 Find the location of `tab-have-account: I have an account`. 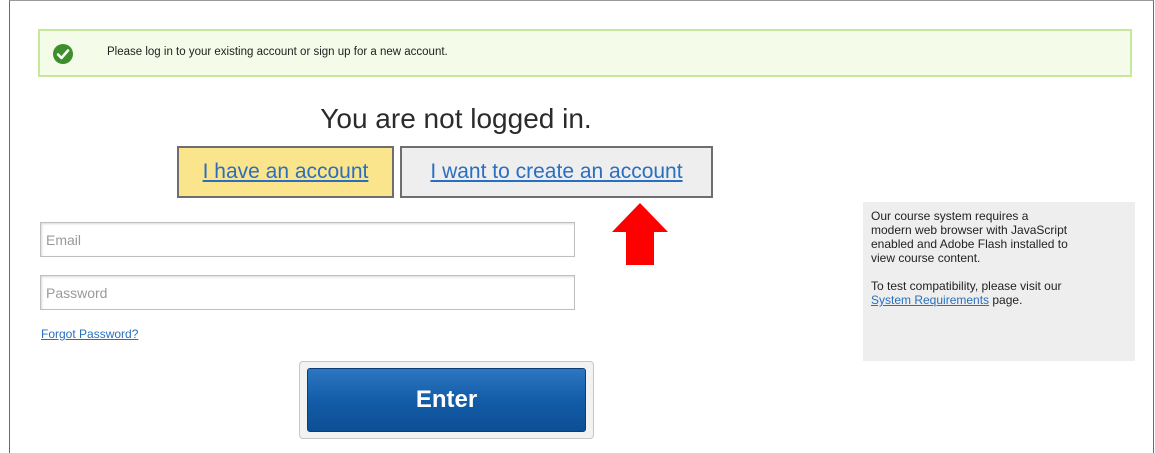

tab-have-account: I have an account is located at coordinates (285, 172).